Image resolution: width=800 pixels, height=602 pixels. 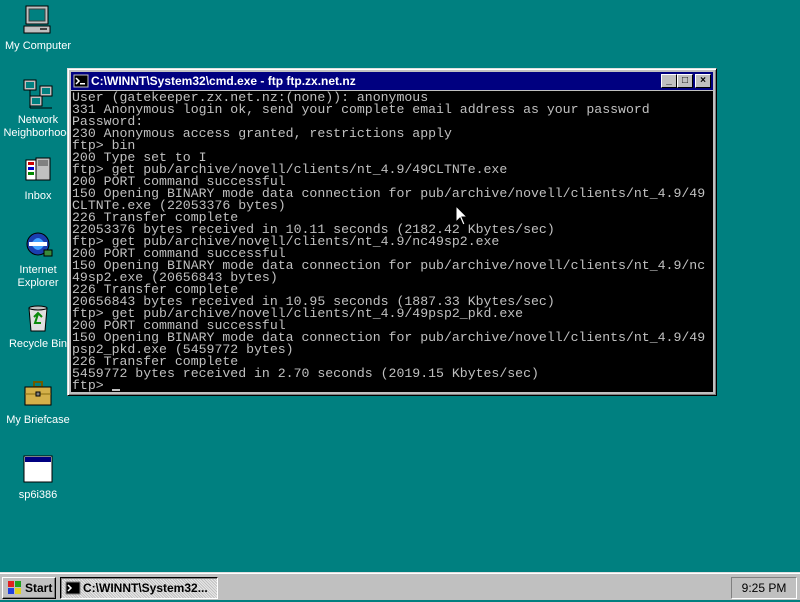 I want to click on internet-explorer-label: Internet Explorer, so click(x=38, y=276).